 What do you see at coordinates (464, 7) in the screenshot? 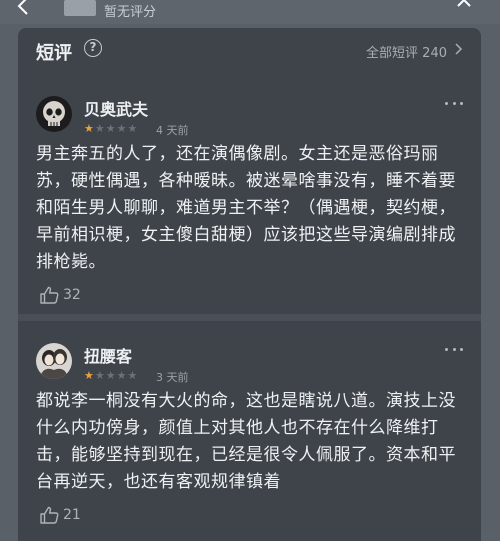
I see `close-icon` at bounding box center [464, 7].